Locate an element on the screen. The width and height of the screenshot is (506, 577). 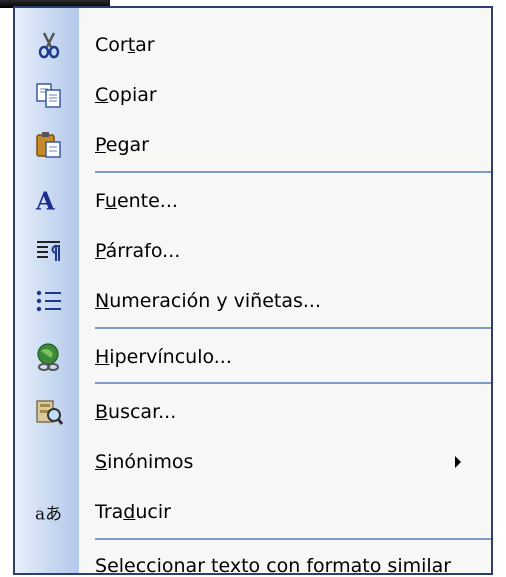
hyperlink-icon is located at coordinates (48, 357).